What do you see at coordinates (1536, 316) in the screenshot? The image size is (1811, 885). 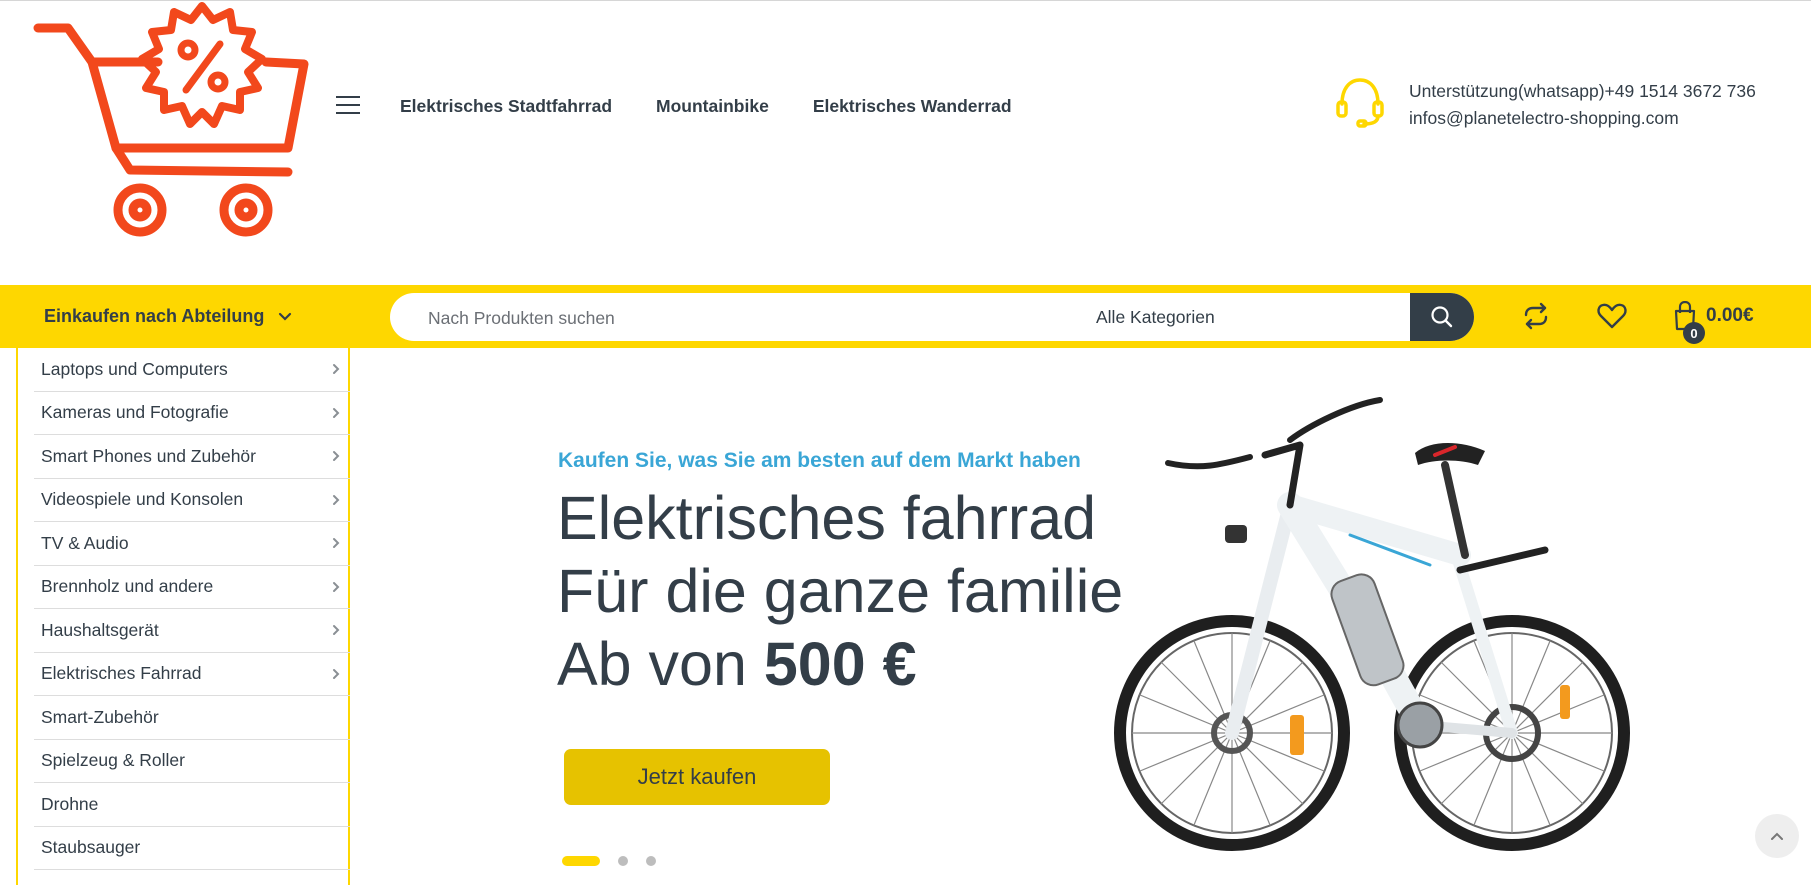 I see `compare-icon` at bounding box center [1536, 316].